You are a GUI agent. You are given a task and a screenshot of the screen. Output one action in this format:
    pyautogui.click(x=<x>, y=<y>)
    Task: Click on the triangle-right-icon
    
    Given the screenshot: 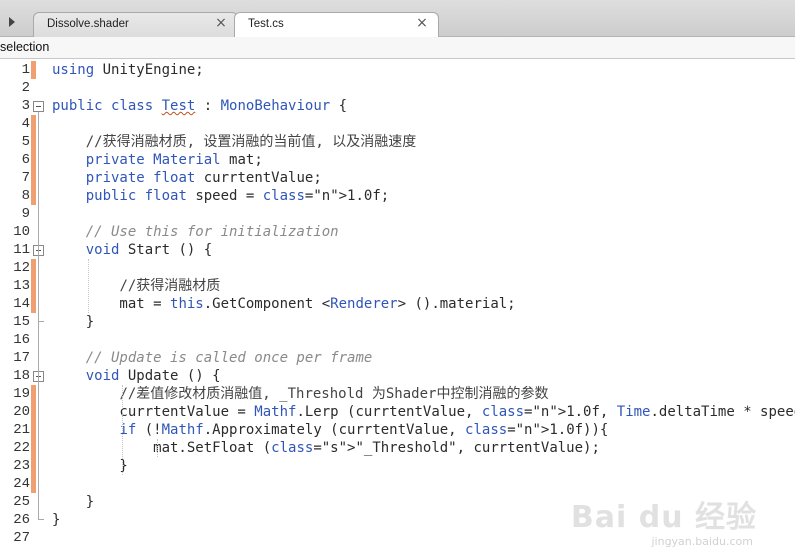 What is the action you would take?
    pyautogui.click(x=12, y=22)
    